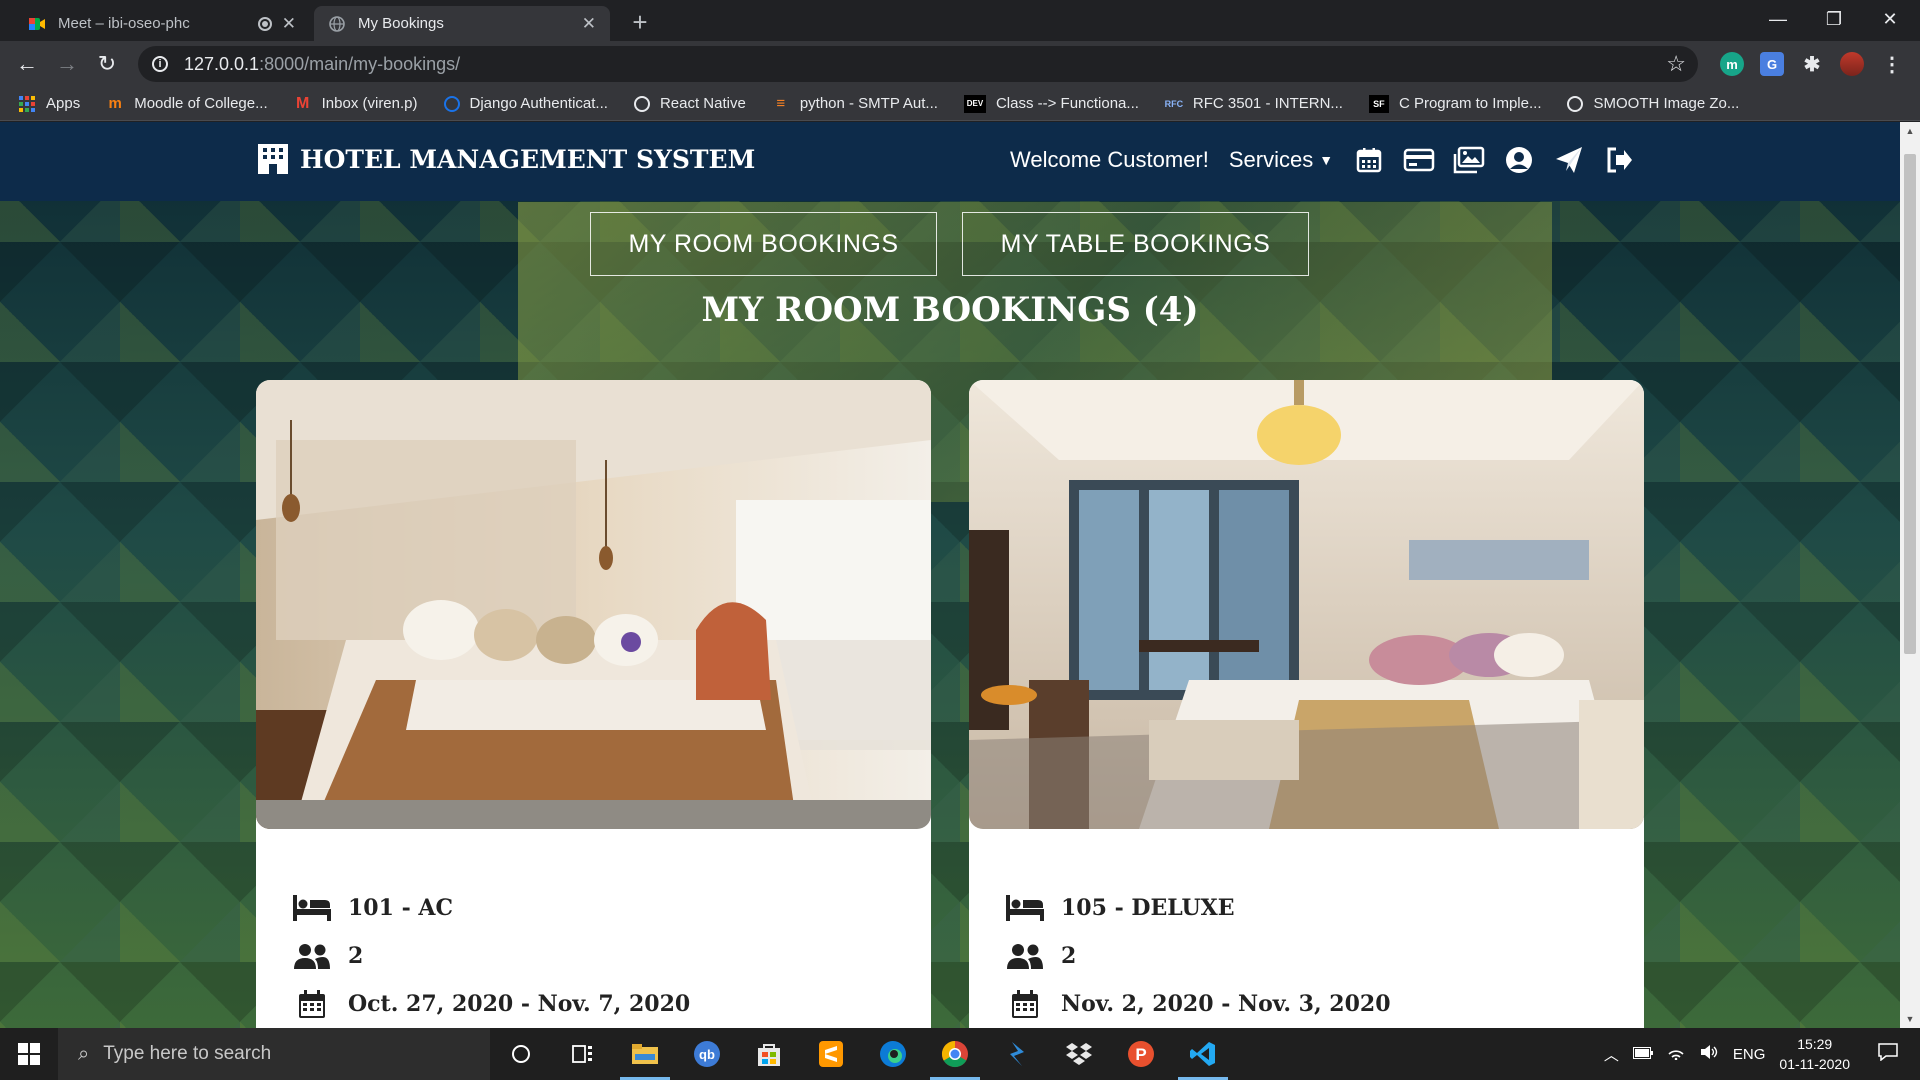 Image resolution: width=1920 pixels, height=1080 pixels. I want to click on google-translate-icon: G, so click(1772, 64).